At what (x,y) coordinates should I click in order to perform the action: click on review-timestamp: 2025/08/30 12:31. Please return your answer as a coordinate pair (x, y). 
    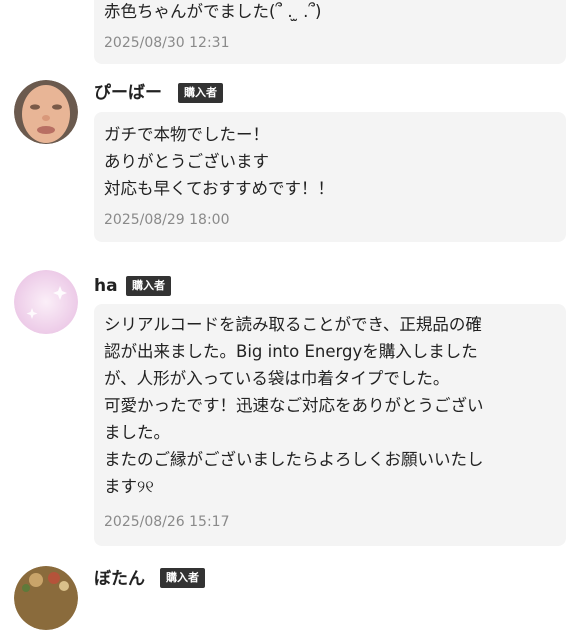
    Looking at the image, I should click on (167, 43).